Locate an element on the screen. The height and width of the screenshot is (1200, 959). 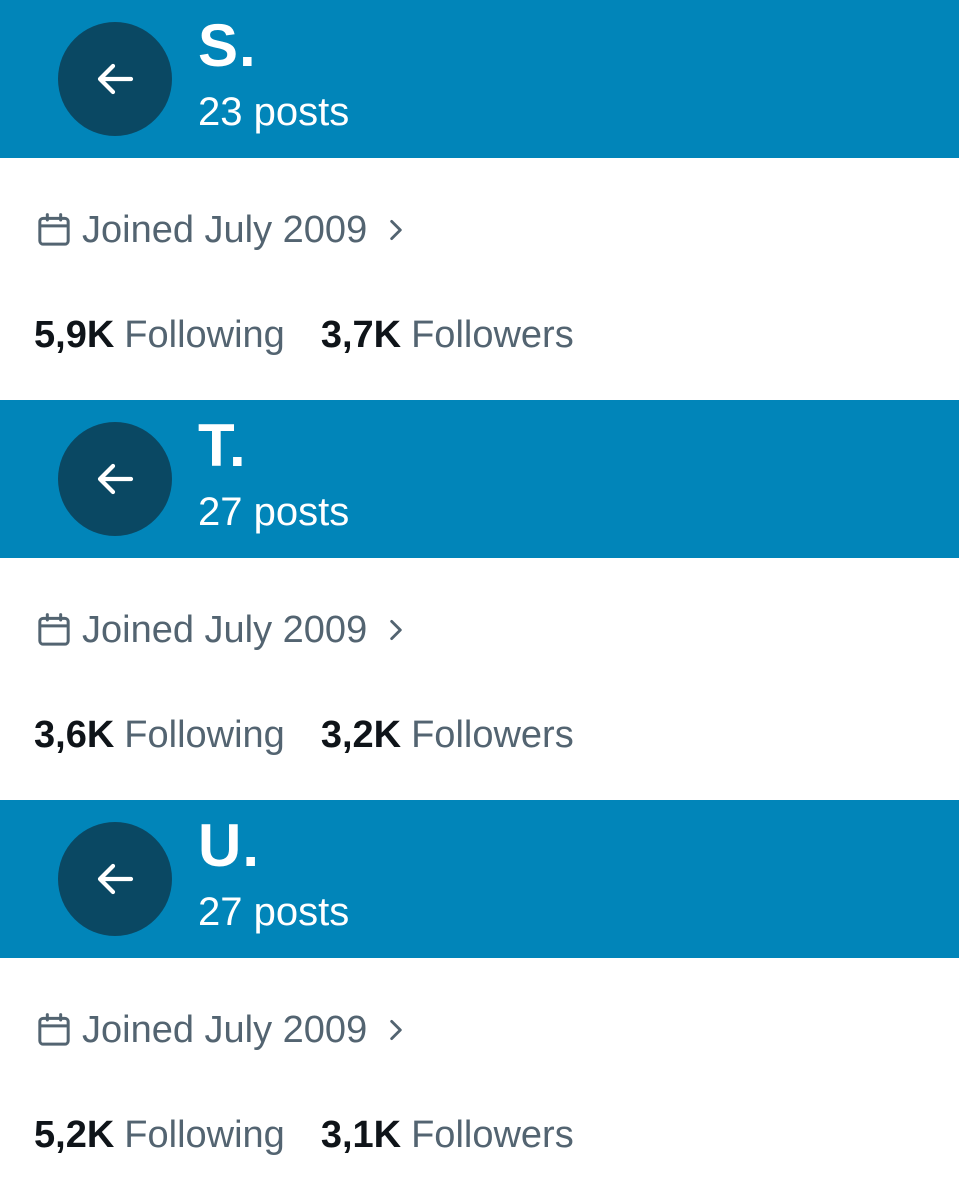
followers-count: 3,7K is located at coordinates (361, 335).